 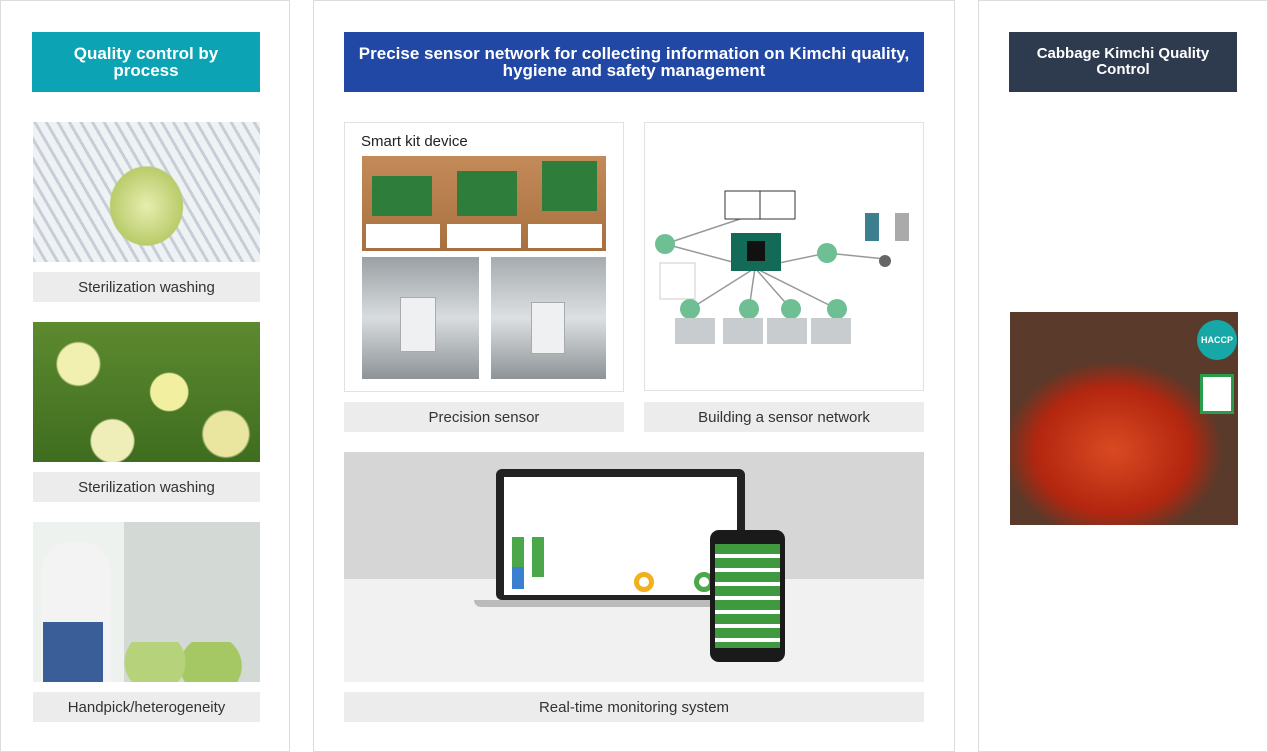 I want to click on haccp-logo: HACCP, so click(x=1217, y=340).